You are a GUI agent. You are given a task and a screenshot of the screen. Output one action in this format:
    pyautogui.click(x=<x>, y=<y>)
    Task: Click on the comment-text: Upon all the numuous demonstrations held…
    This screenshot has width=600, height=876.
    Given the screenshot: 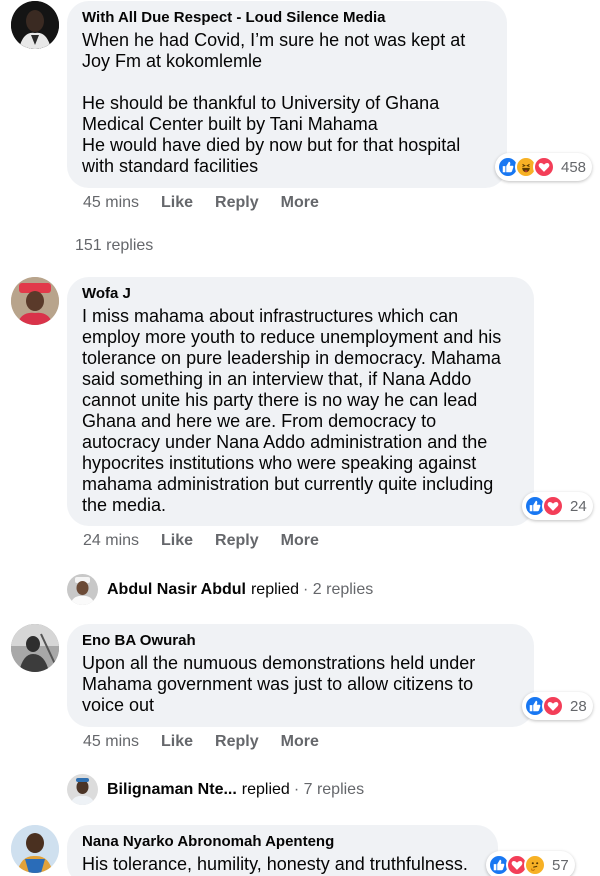 What is the action you would take?
    pyautogui.click(x=279, y=684)
    